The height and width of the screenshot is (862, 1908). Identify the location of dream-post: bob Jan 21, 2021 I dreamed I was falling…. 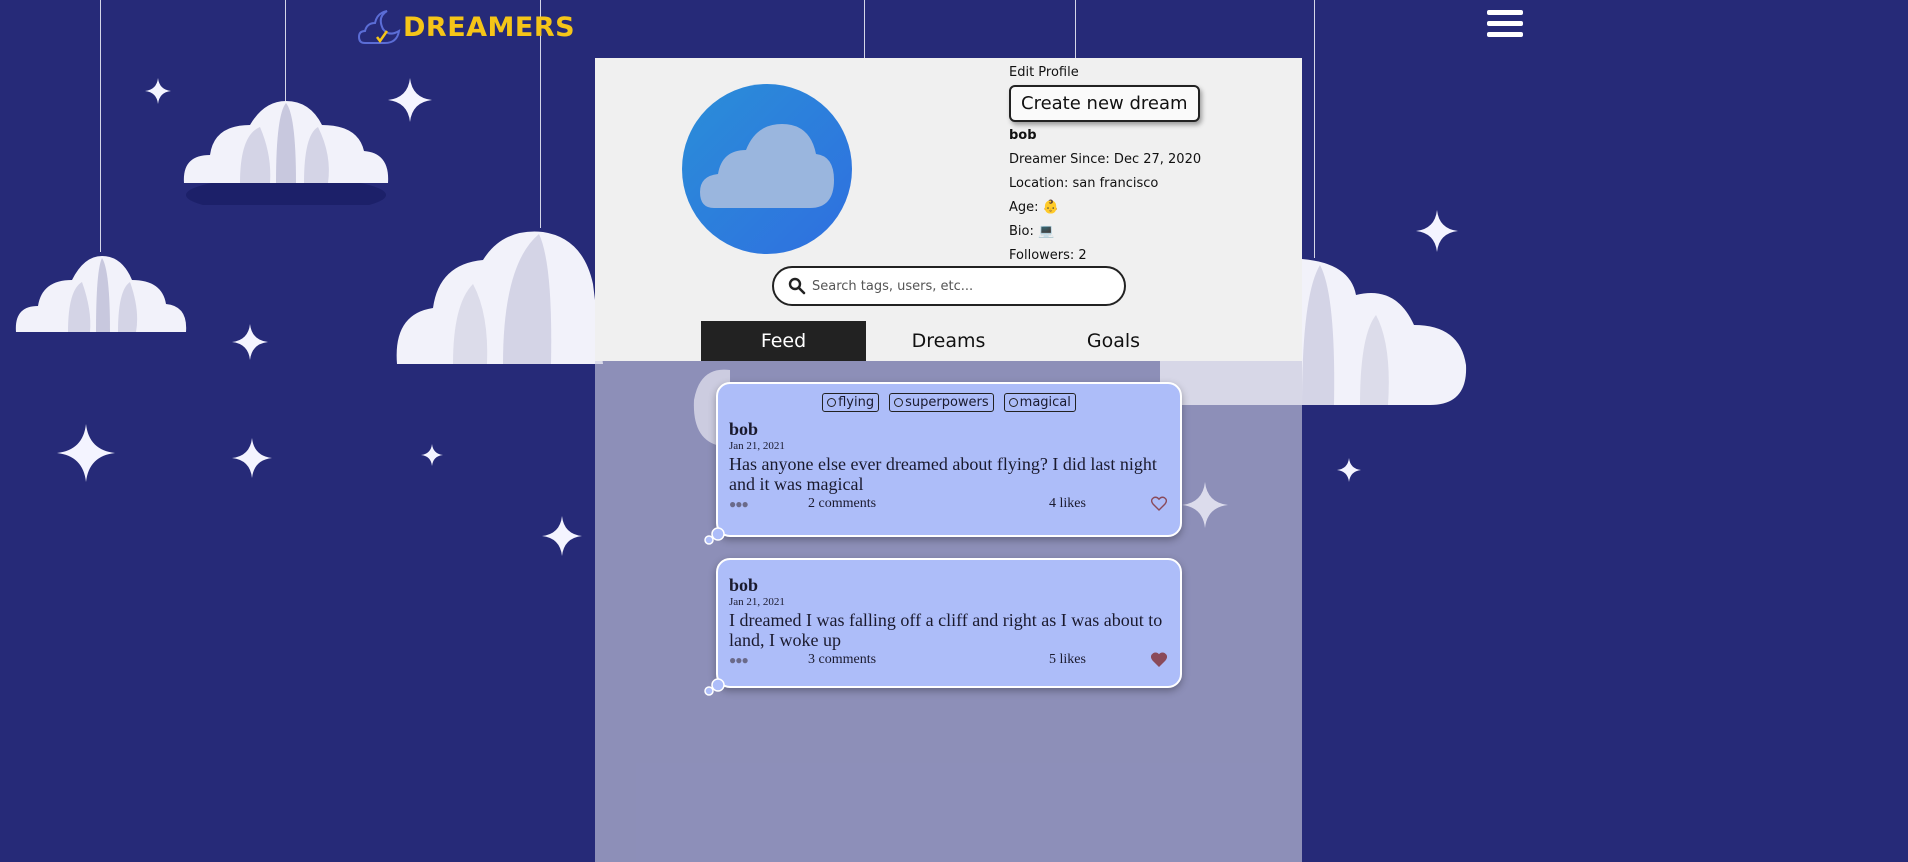
(943, 627).